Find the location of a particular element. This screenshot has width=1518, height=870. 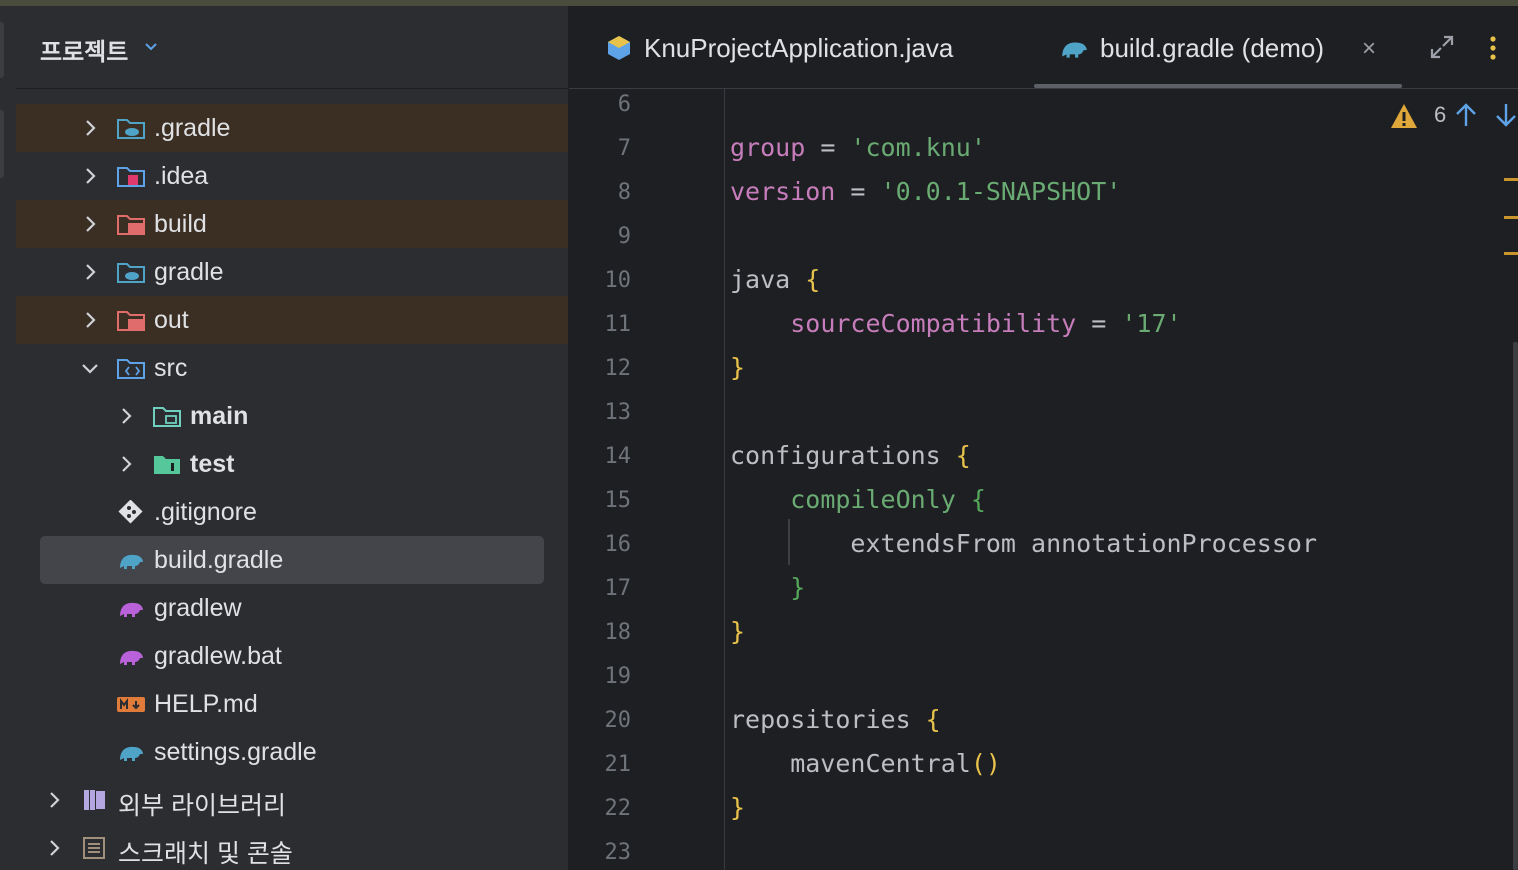

code-line: extendsFrom annotationProcessor is located at coordinates (1023, 543).